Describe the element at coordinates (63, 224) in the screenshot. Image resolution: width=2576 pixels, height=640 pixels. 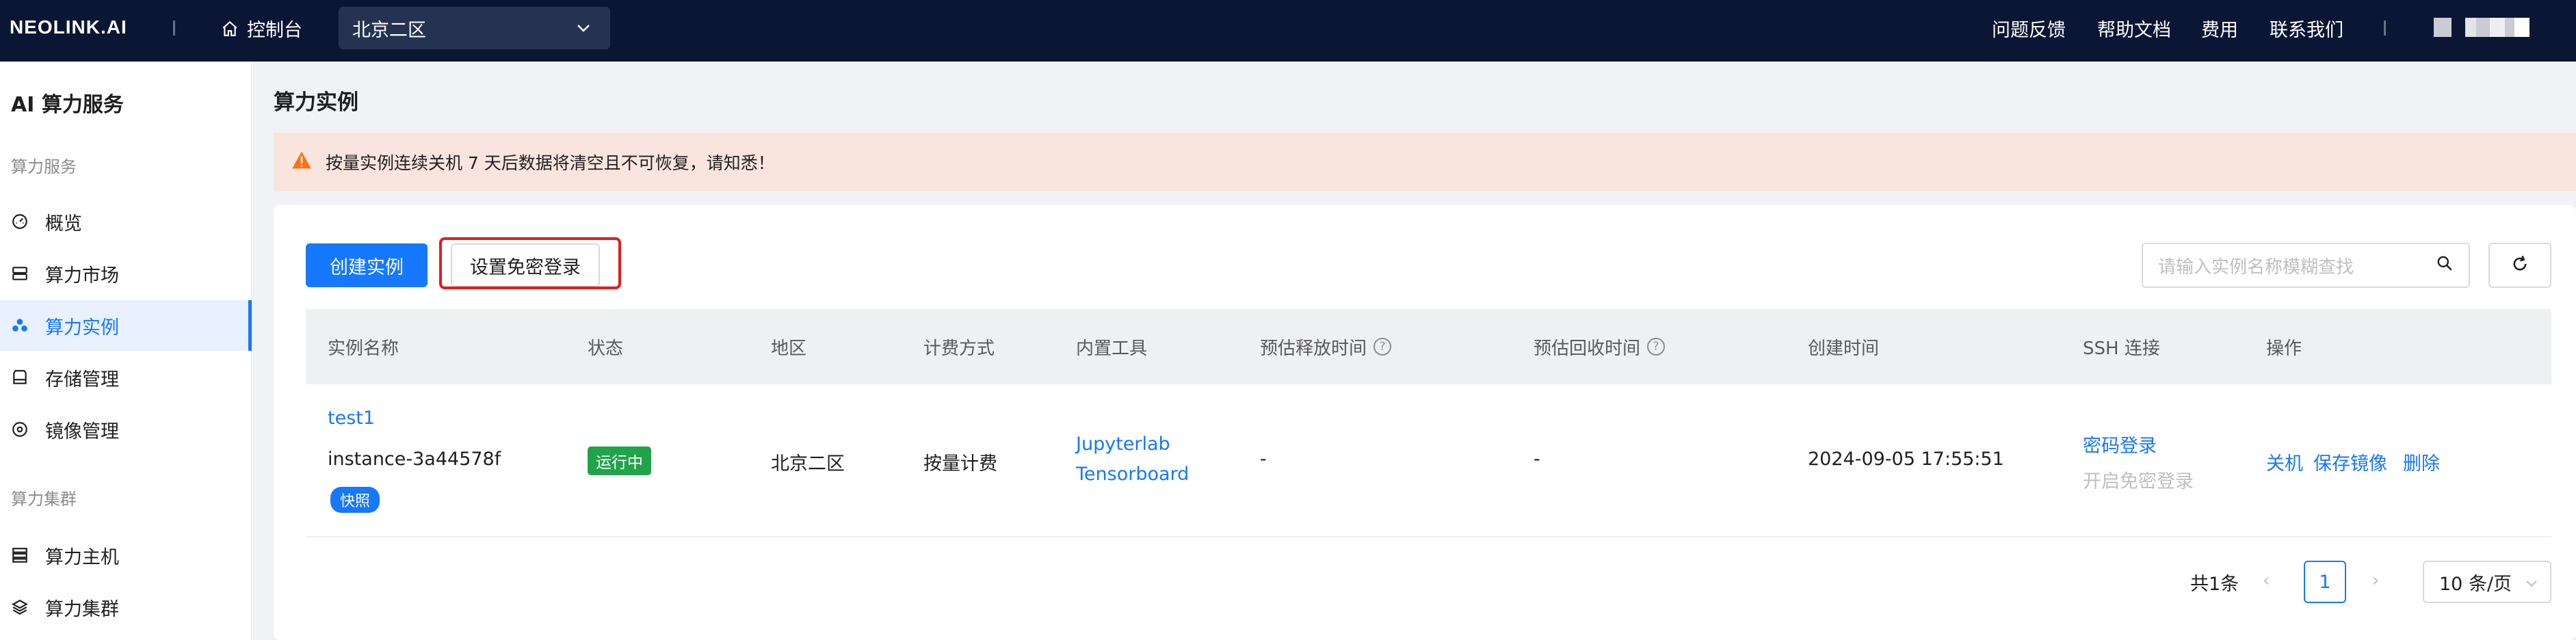
I see `sidebar-item-label: 概览` at that location.